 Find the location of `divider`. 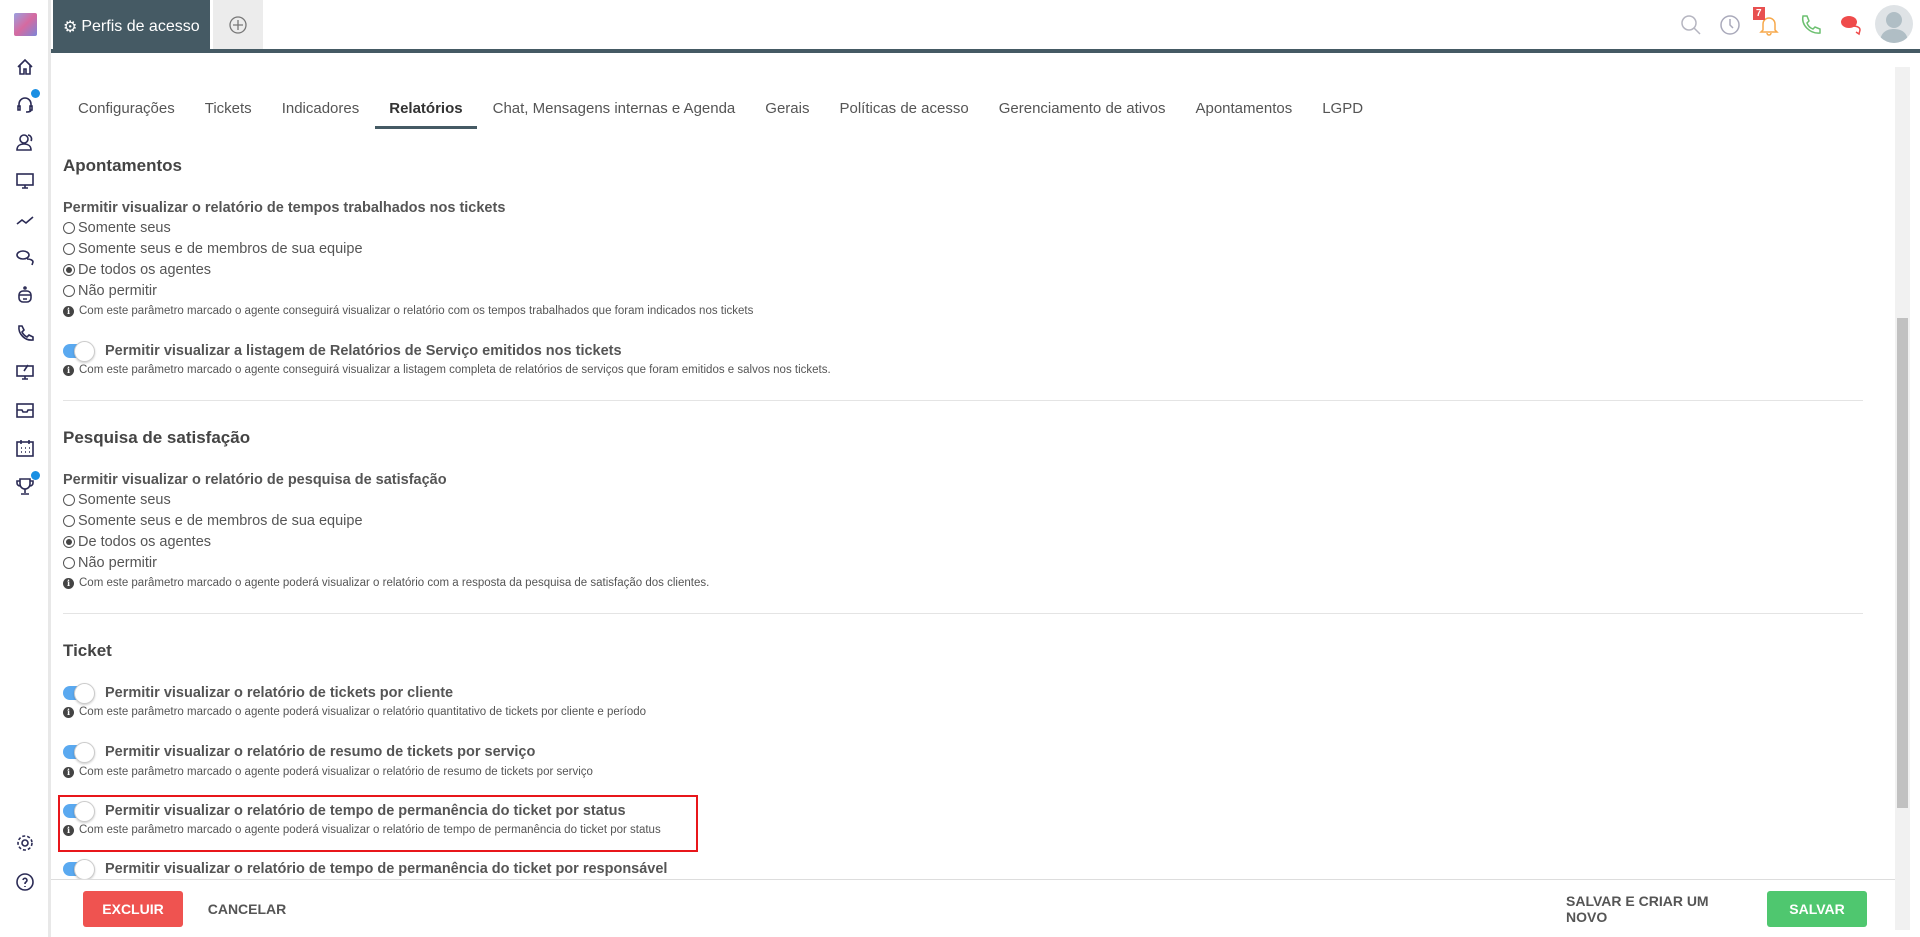

divider is located at coordinates (963, 400).